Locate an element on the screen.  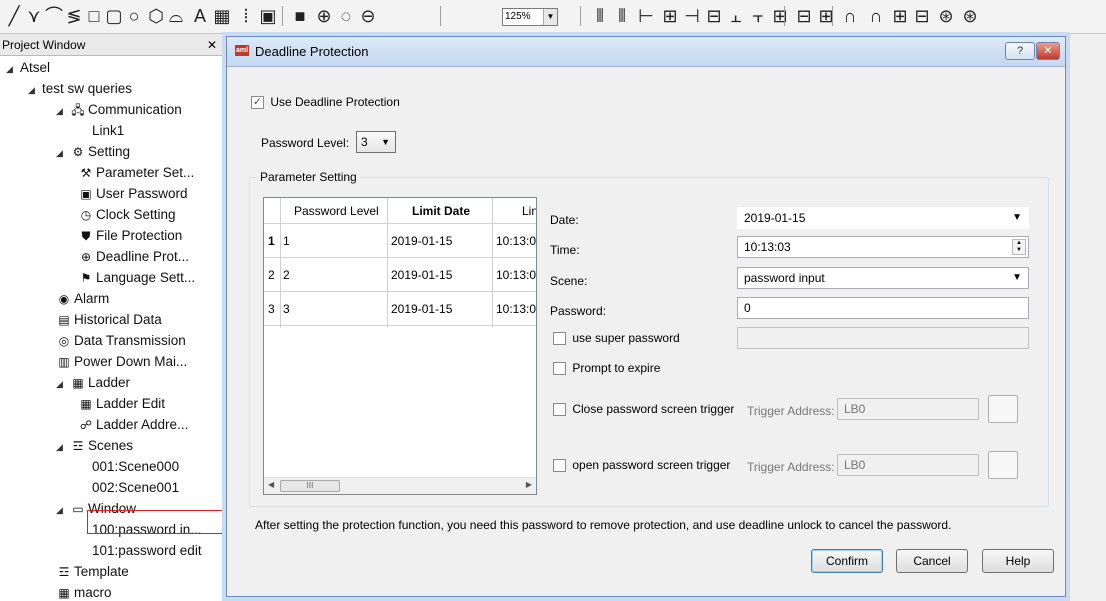
zoom-out-icon: ⊖ is located at coordinates (368, 16).